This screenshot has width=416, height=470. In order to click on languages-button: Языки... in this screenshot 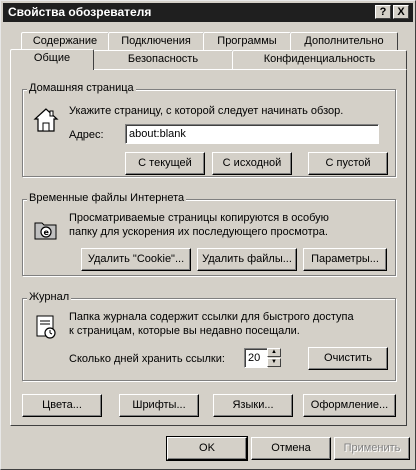, I will do `click(253, 405)`.